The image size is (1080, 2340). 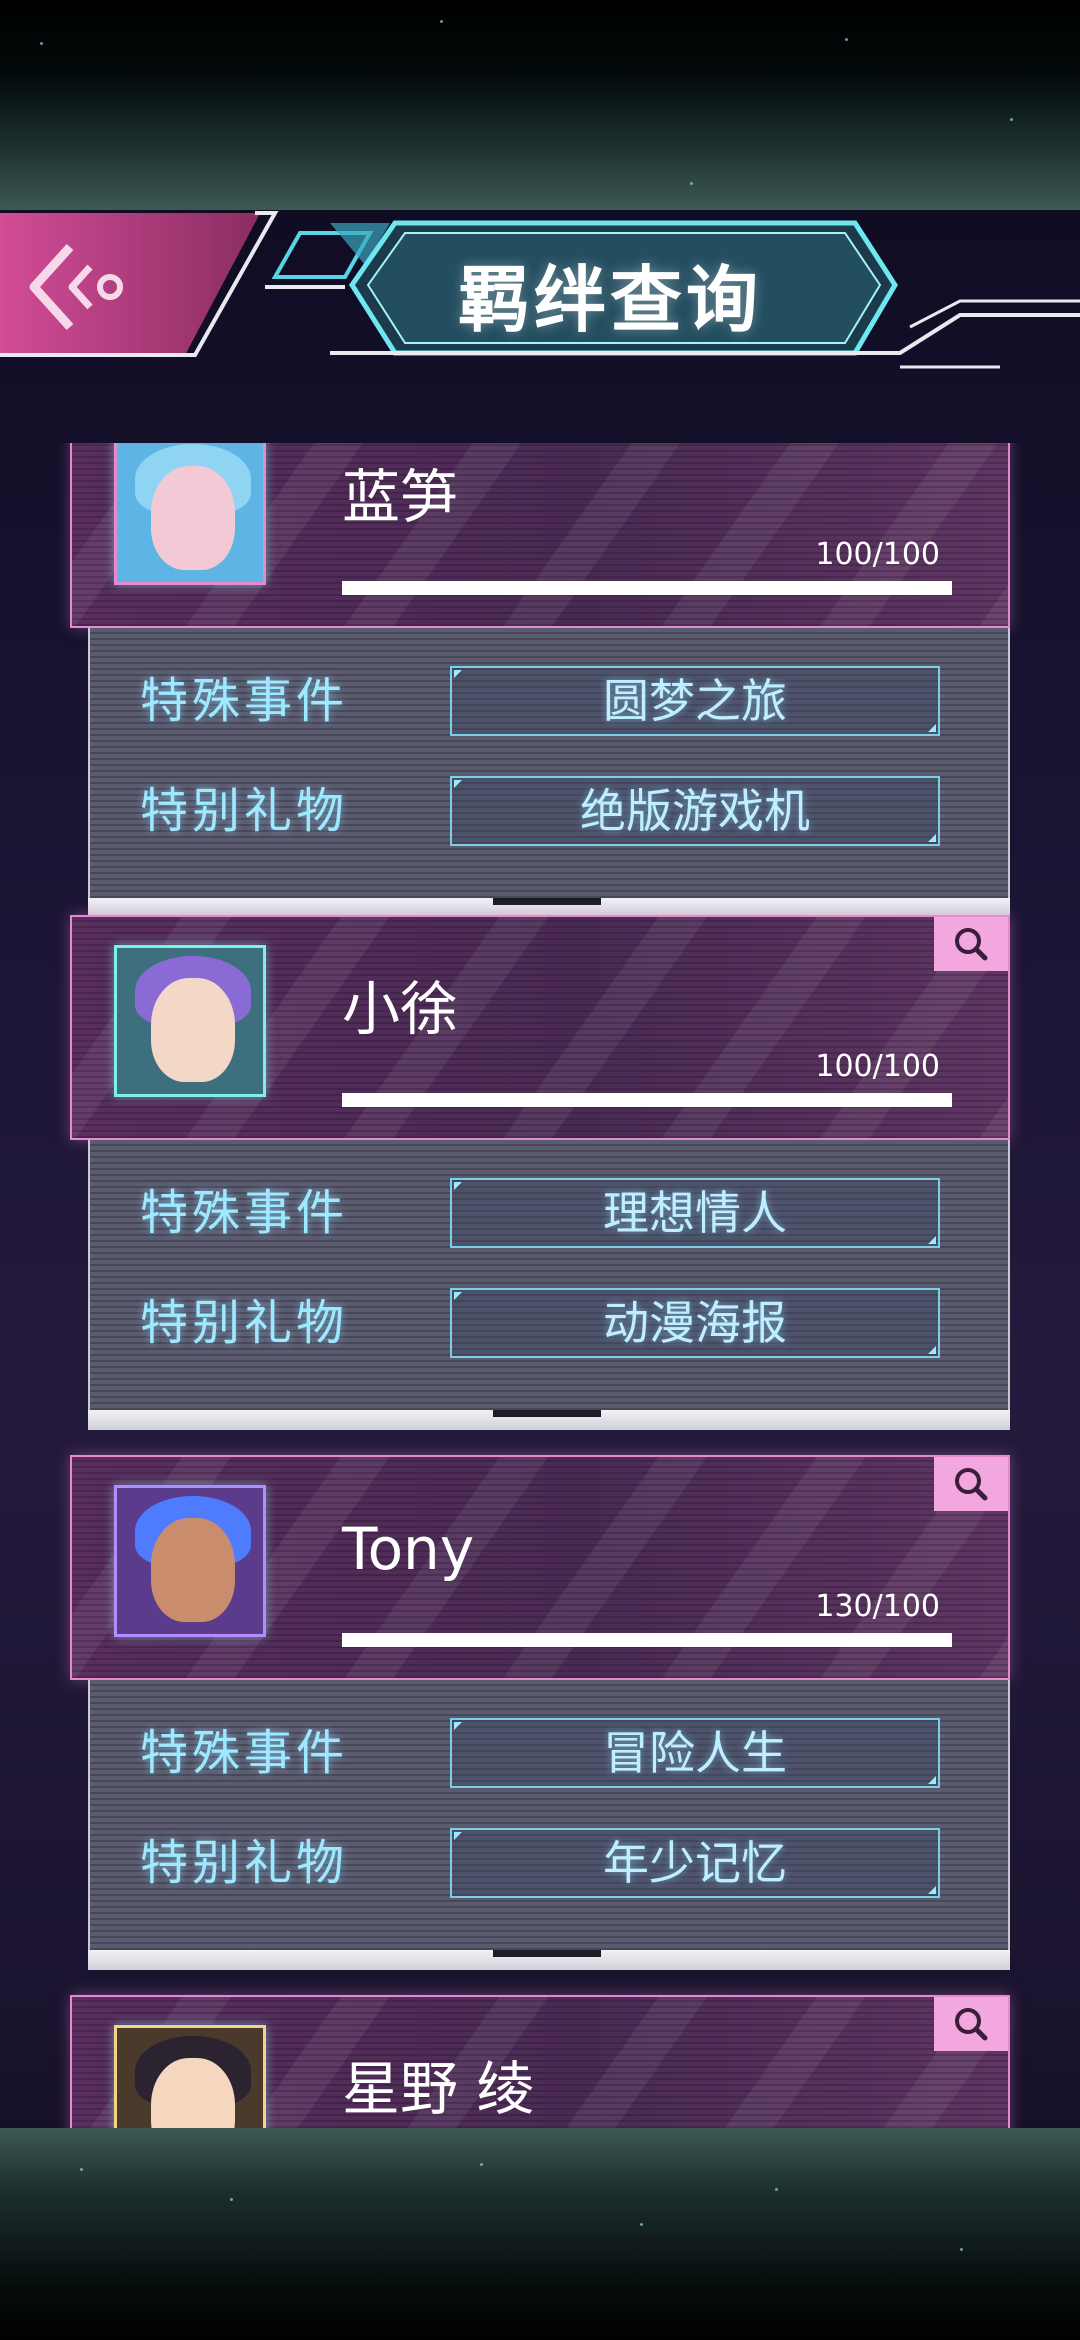 I want to click on card-header: 星野 绫, so click(x=540, y=2061).